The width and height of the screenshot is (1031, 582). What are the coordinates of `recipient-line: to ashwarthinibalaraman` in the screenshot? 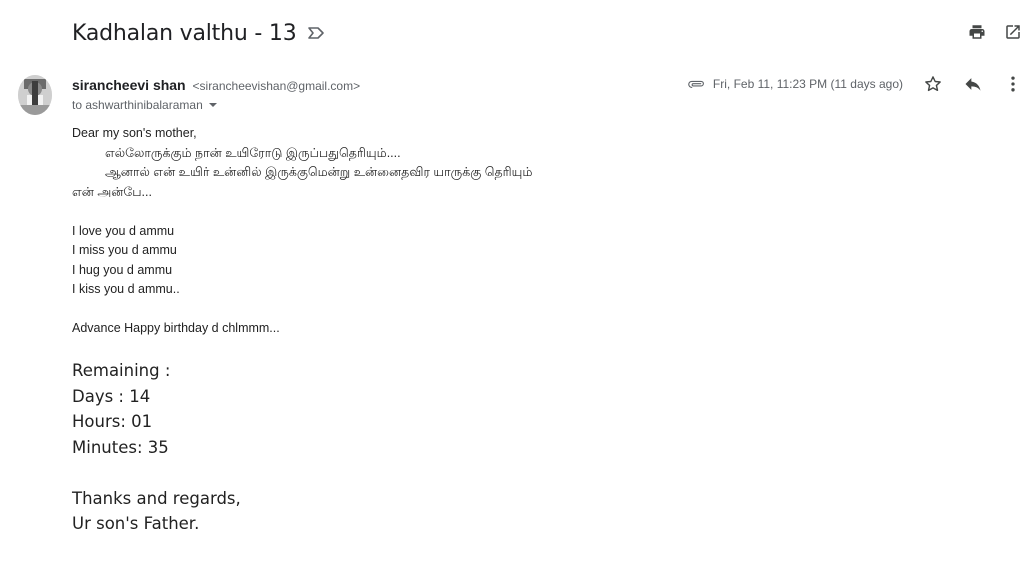 It's located at (216, 105).